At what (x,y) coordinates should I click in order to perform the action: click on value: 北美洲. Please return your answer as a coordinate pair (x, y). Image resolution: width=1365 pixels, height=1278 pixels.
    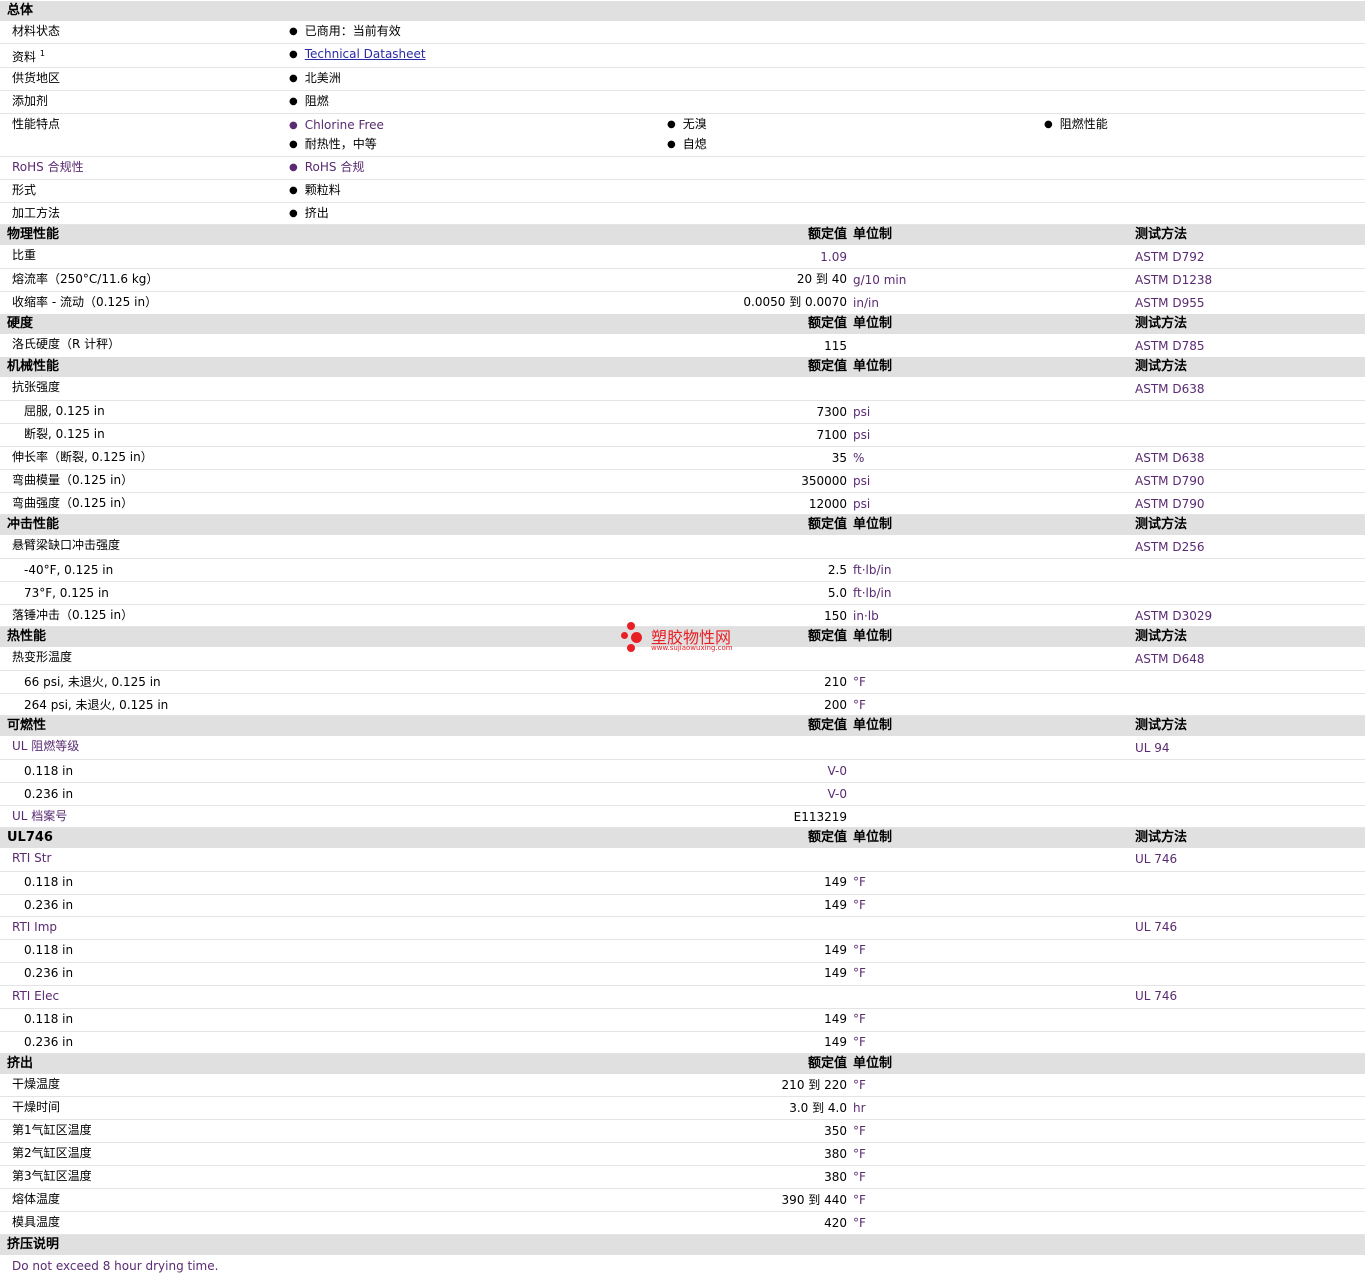
    Looking at the image, I should click on (315, 79).